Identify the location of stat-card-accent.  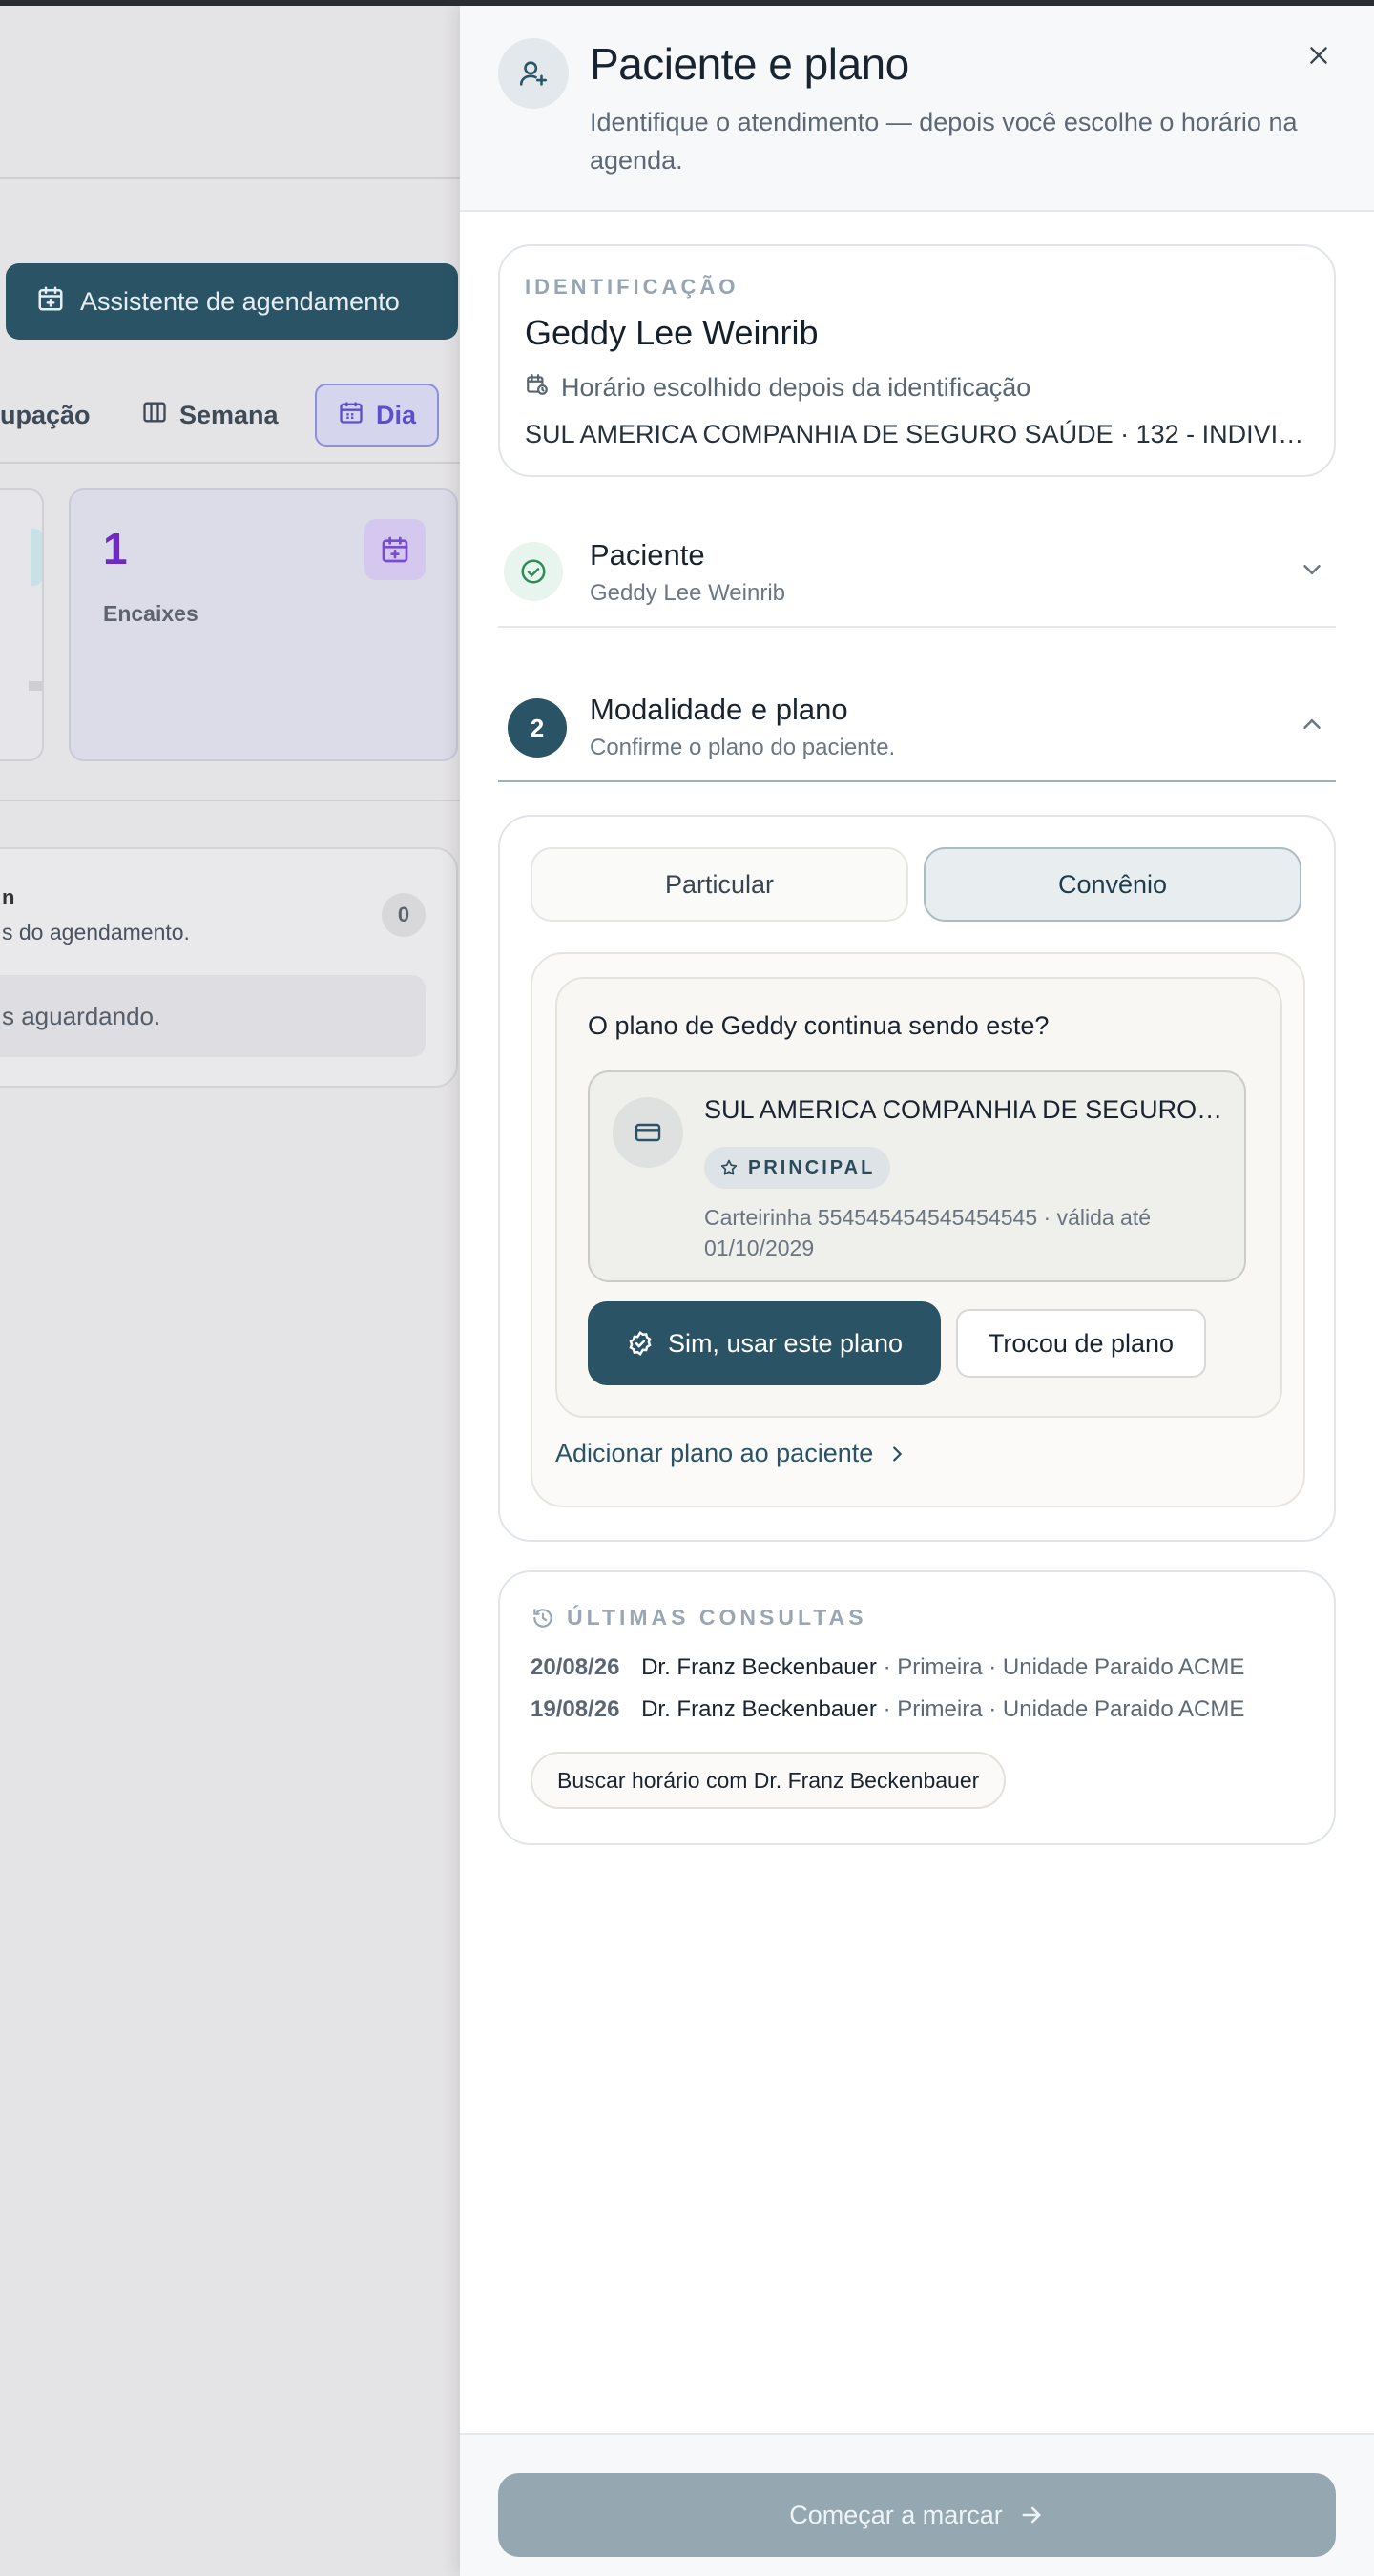
(36, 557).